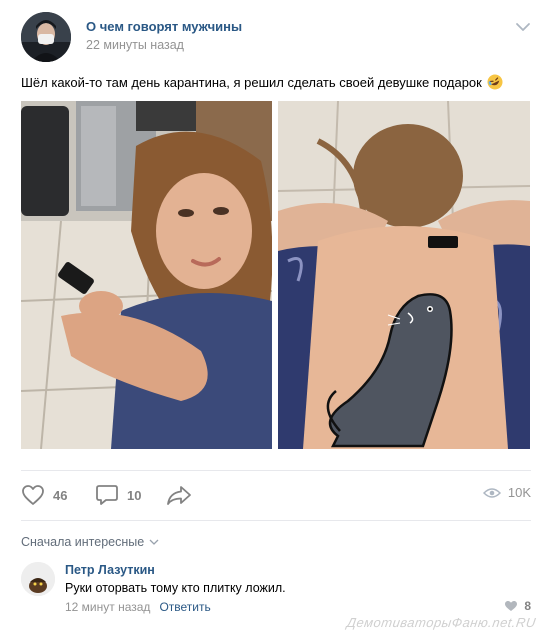 This screenshot has width=548, height=635. What do you see at coordinates (441, 622) in the screenshot?
I see `watermark: ДемотиваторыФаню.net.RU` at bounding box center [441, 622].